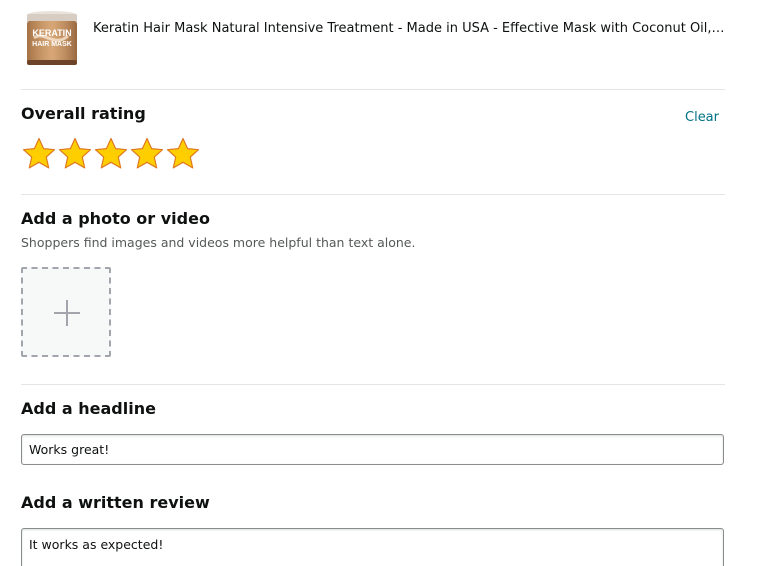 The height and width of the screenshot is (566, 770). Describe the element at coordinates (702, 118) in the screenshot. I see `clear-rating-link: Clear` at that location.